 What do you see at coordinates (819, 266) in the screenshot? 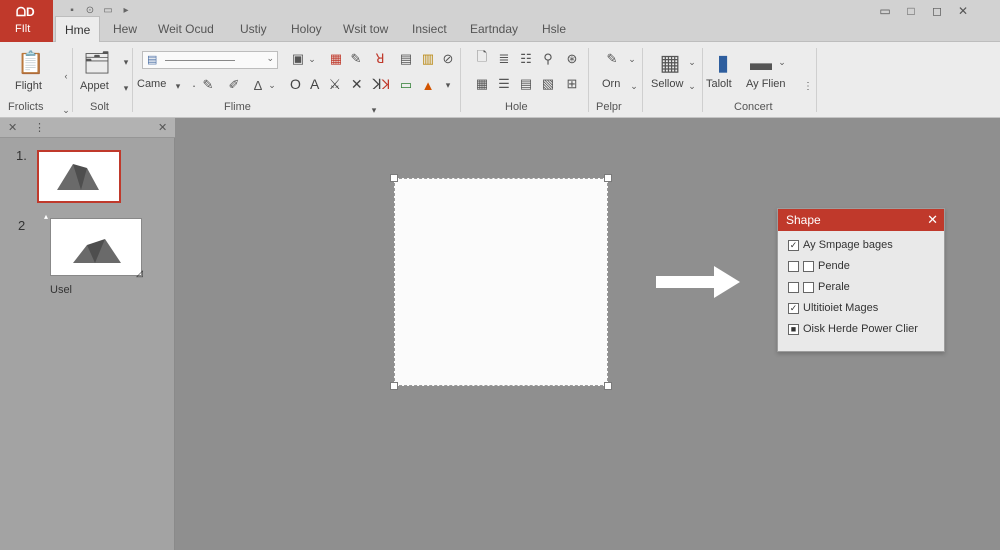
I see `option-2: Pende` at bounding box center [819, 266].